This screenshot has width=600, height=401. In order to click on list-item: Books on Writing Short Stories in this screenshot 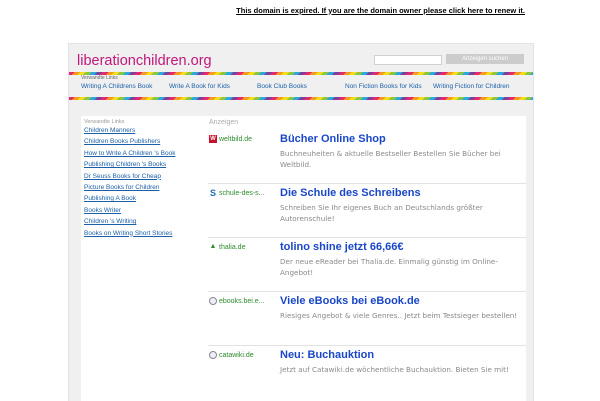, I will do `click(139, 234)`.